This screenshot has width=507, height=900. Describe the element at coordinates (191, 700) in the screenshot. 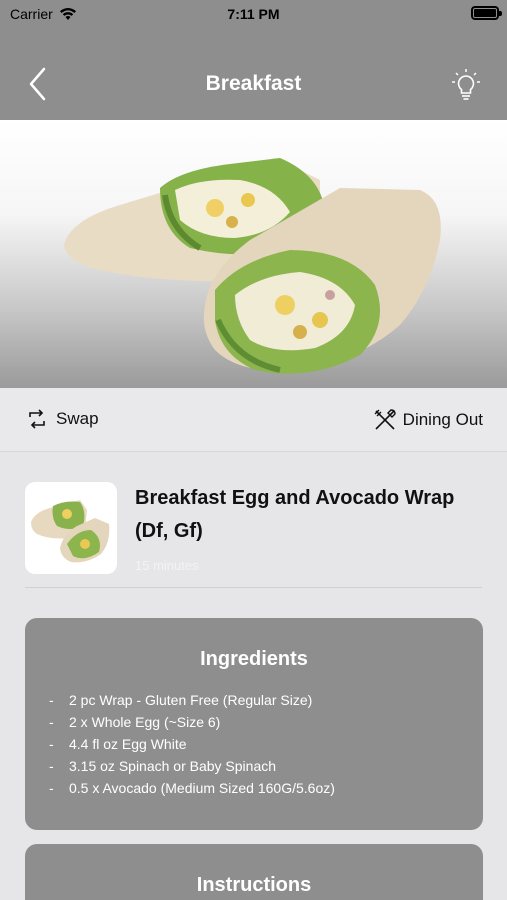

I see `ingredient-text: 2 pc Wrap - Gluten Free (Regular Size)` at that location.